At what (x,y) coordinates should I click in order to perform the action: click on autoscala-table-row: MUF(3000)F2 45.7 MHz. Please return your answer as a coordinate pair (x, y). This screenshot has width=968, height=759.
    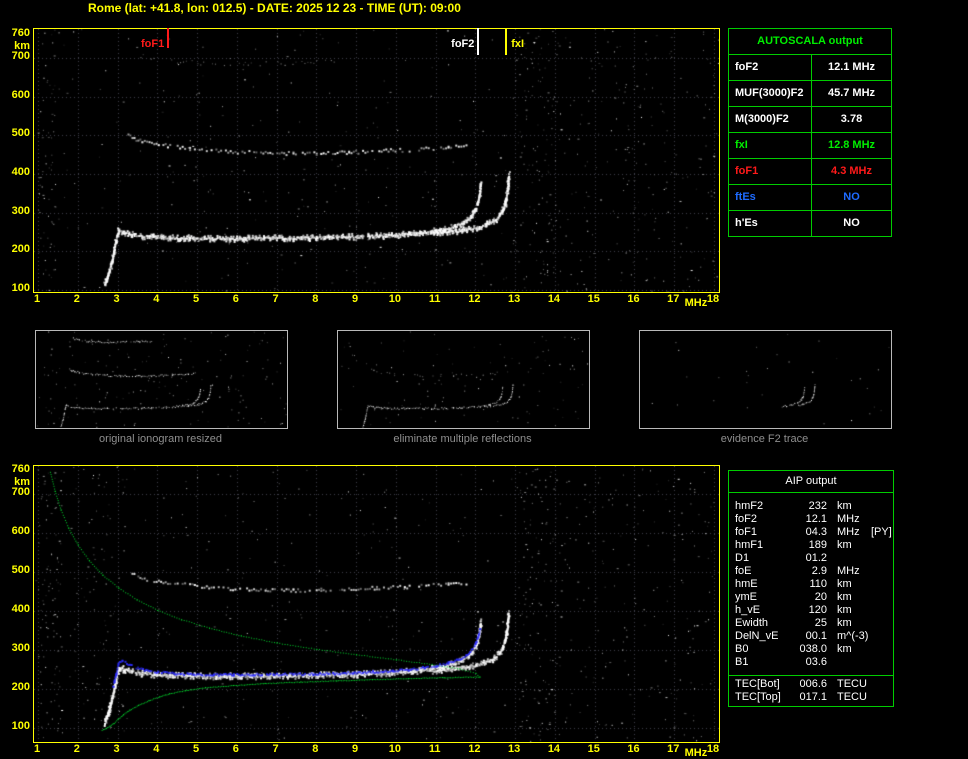
    Looking at the image, I should click on (810, 94).